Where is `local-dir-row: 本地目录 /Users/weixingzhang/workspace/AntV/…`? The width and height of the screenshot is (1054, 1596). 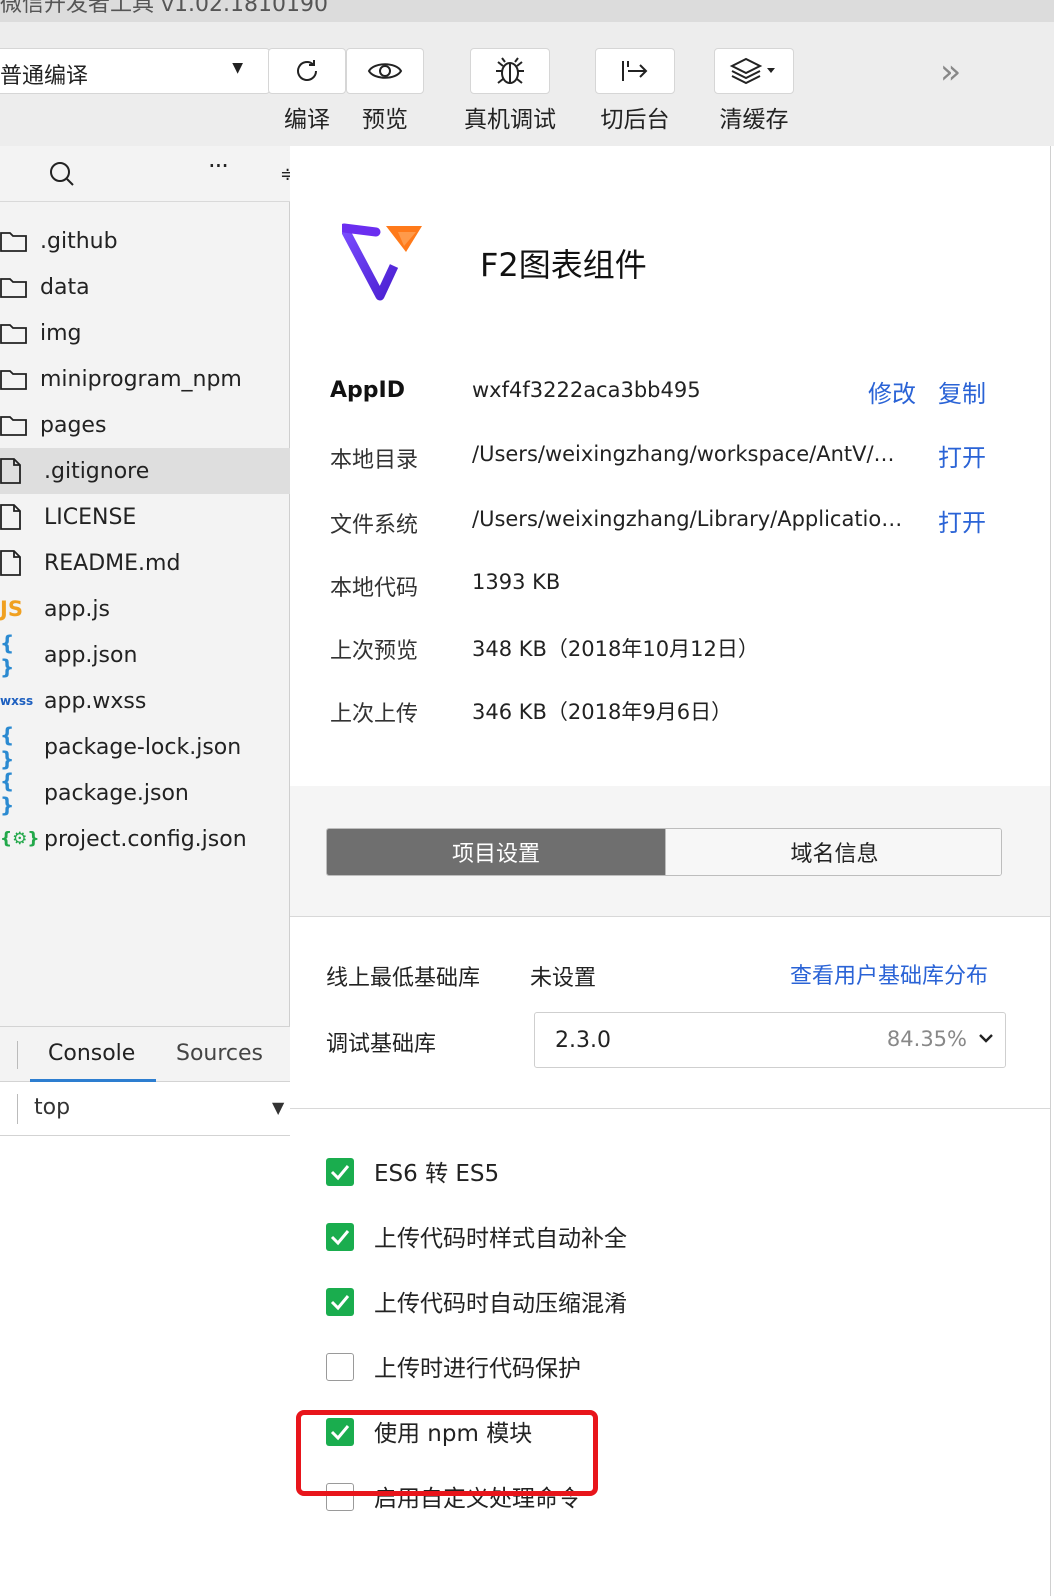 local-dir-row: 本地目录 /Users/weixingzhang/workspace/AntV/… is located at coordinates (670, 462).